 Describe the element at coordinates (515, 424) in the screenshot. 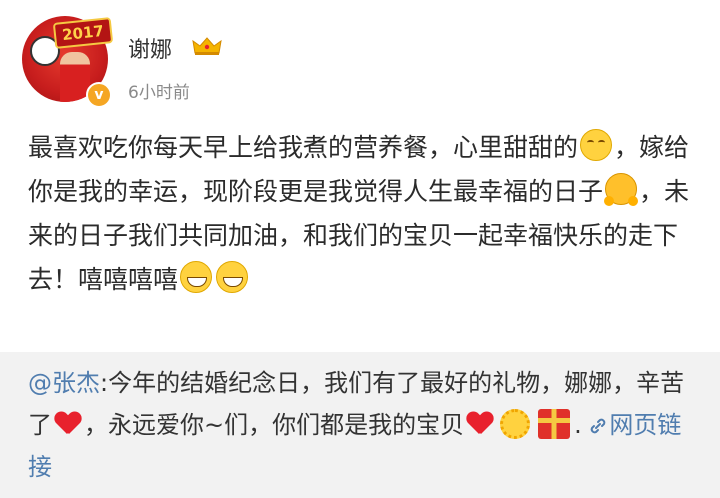

I see `sunflower-emoji-icon` at that location.